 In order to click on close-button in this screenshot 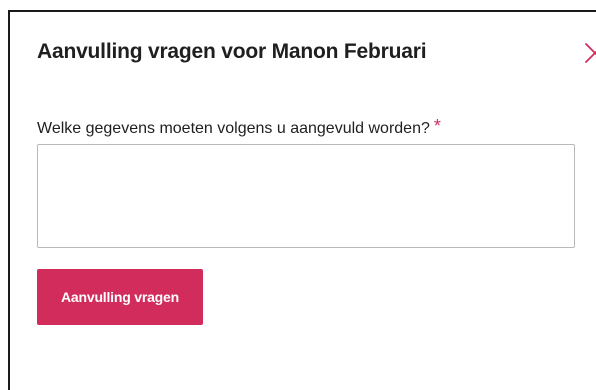, I will do `click(590, 53)`.